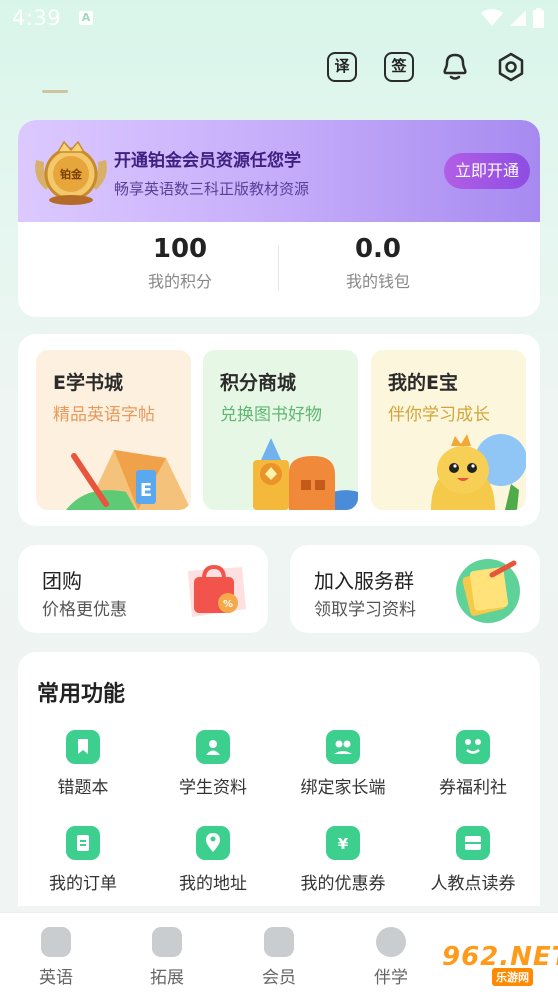 The image size is (558, 992). I want to click on shopping-bag-icon: %, so click(217, 590).